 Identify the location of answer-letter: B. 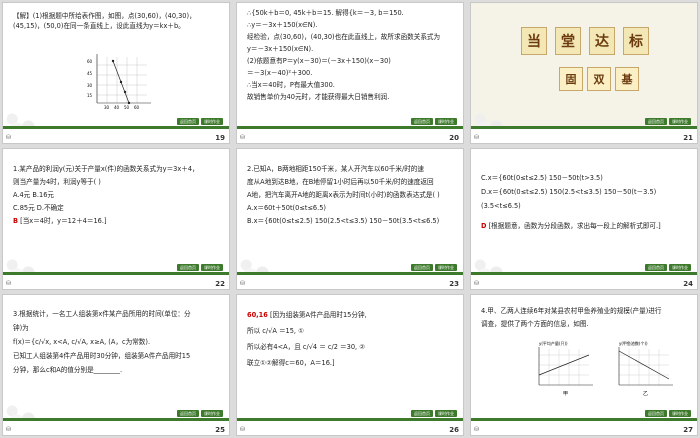
(16, 221).